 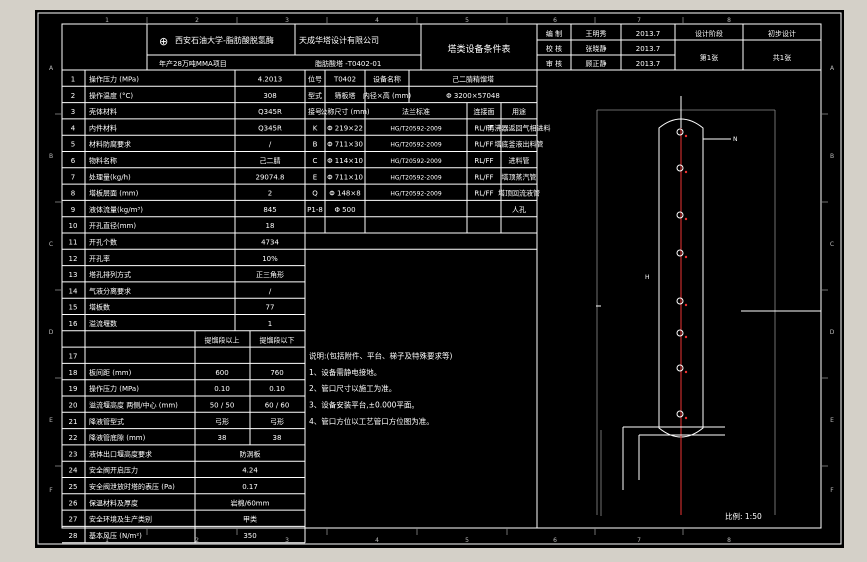 I want to click on param-no: 25, so click(x=73, y=487).